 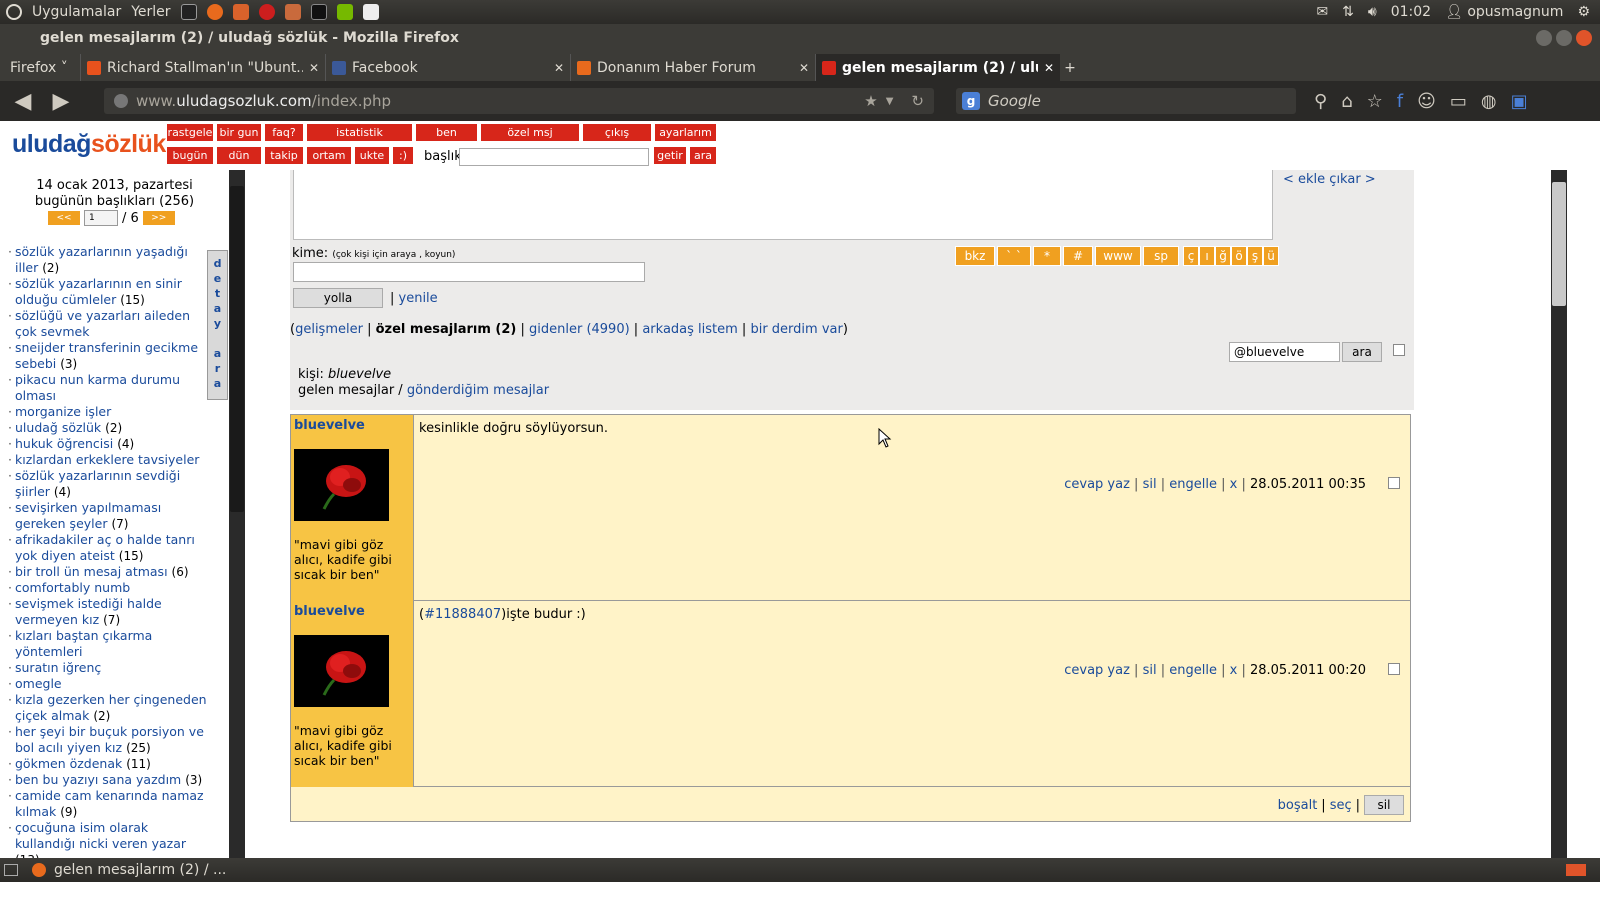 I want to click on ubuntu-logo-icon, so click(x=14, y=12).